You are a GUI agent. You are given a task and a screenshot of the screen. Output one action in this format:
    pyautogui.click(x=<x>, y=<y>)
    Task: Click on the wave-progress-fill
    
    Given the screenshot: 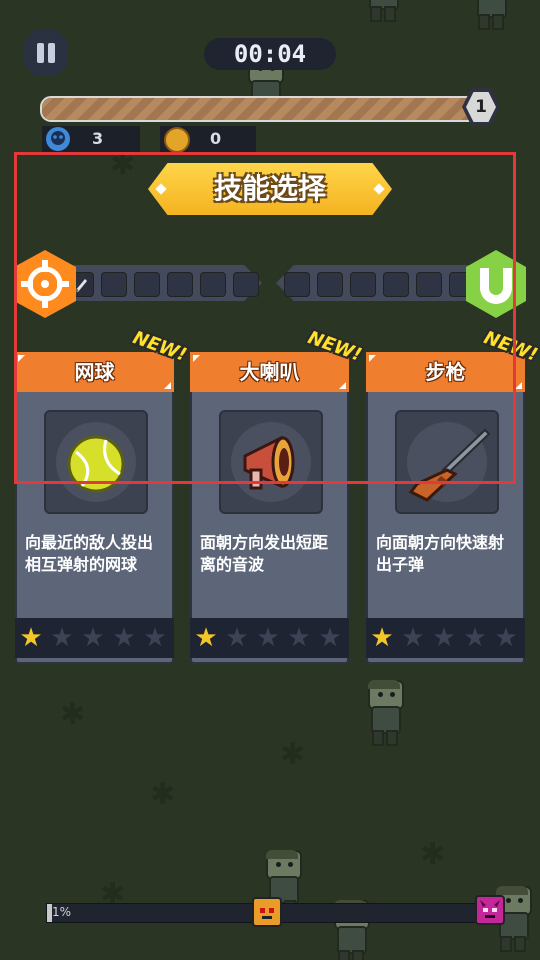 What is the action you would take?
    pyautogui.click(x=49, y=913)
    